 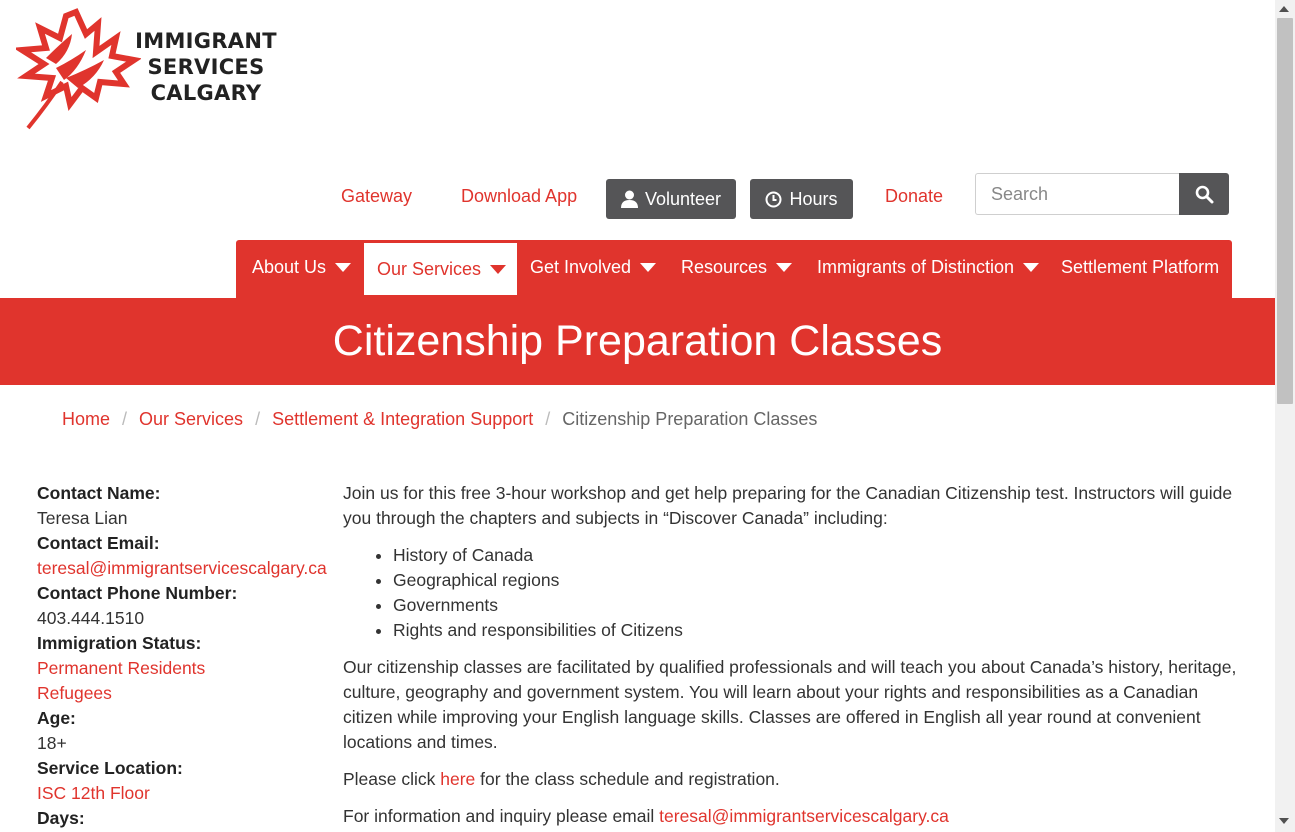 I want to click on age-value: 18+, so click(x=52, y=743).